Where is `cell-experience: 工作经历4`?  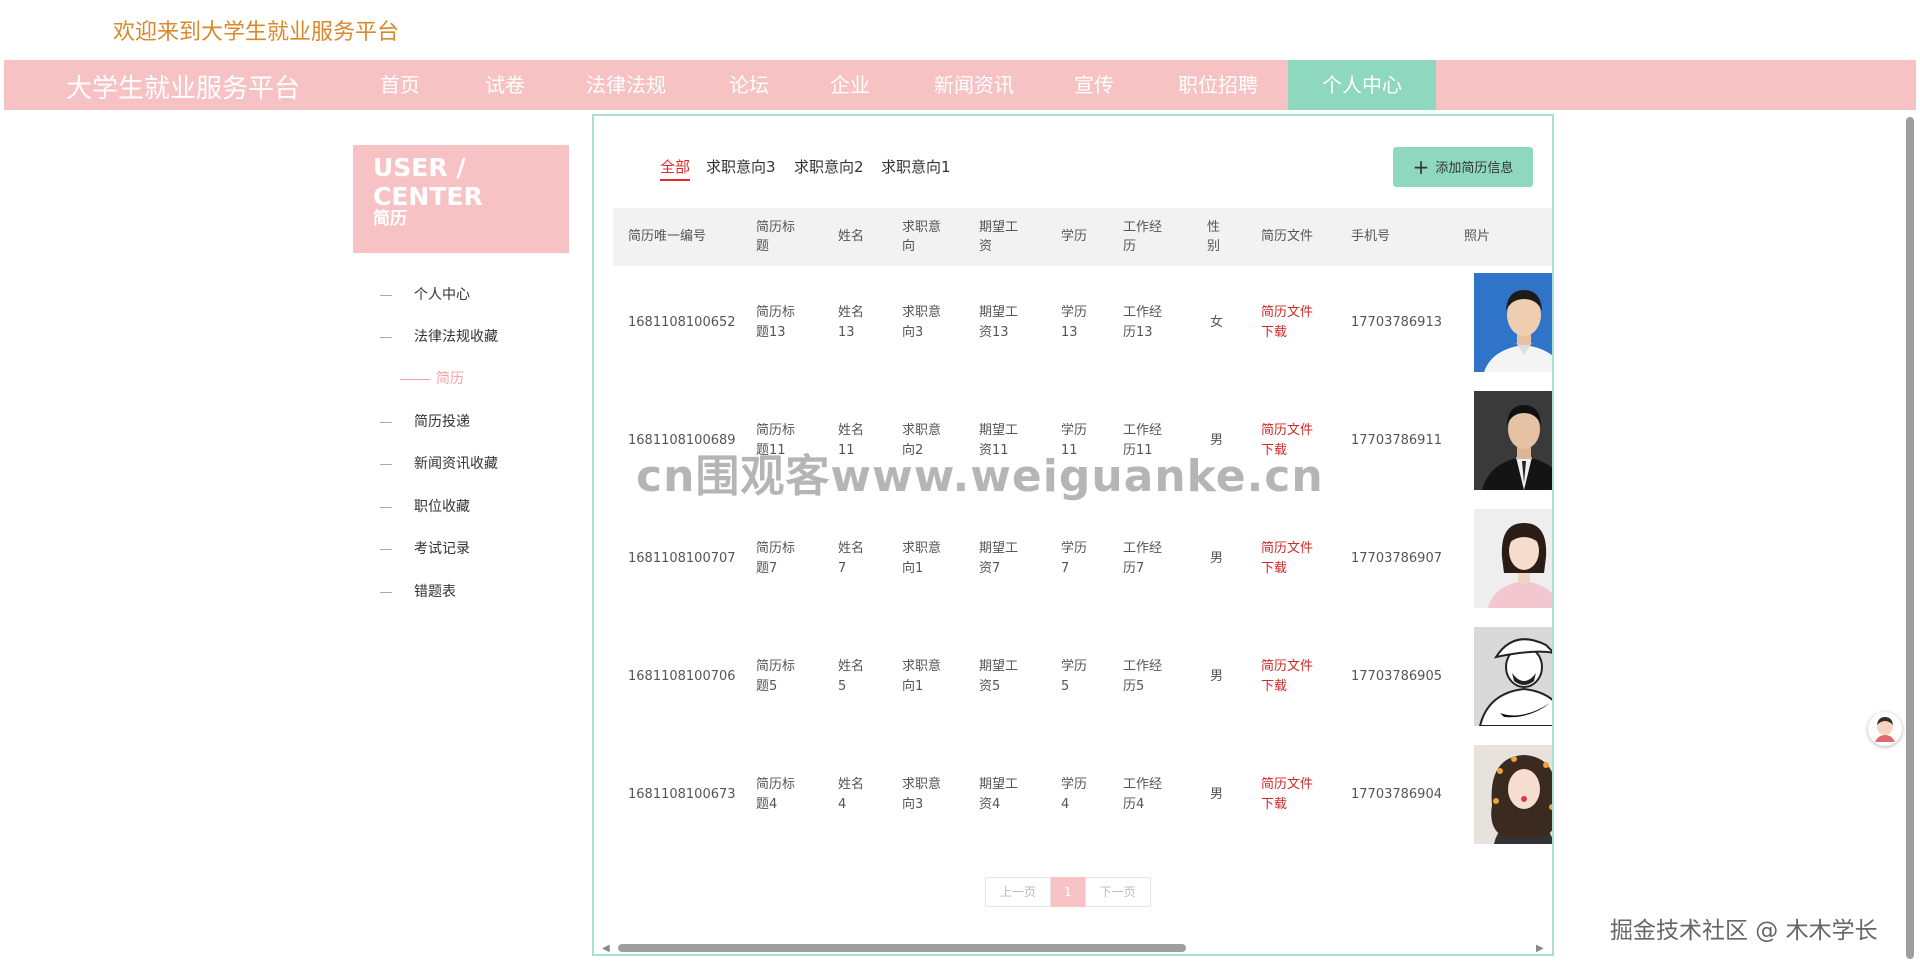 cell-experience: 工作经历4 is located at coordinates (1143, 794).